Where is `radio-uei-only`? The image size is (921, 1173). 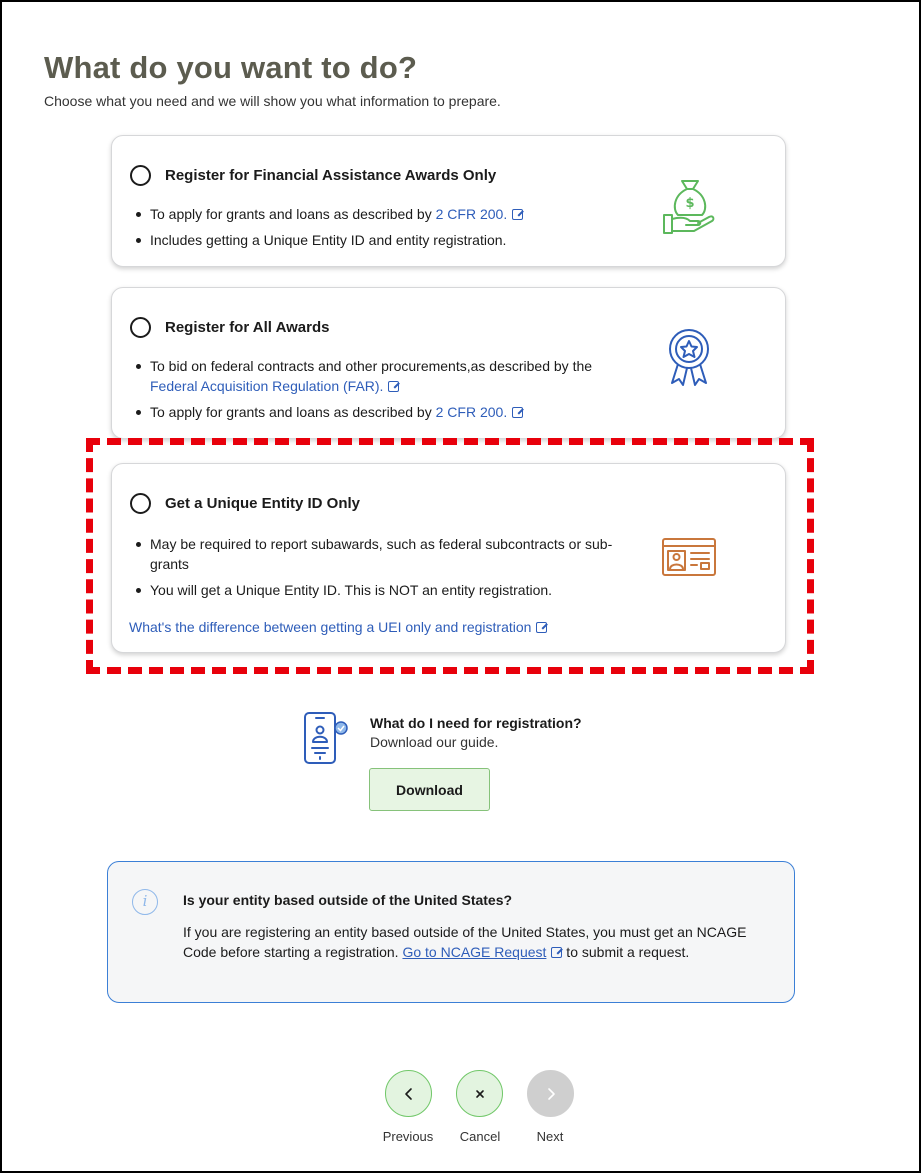
radio-uei-only is located at coordinates (140, 503).